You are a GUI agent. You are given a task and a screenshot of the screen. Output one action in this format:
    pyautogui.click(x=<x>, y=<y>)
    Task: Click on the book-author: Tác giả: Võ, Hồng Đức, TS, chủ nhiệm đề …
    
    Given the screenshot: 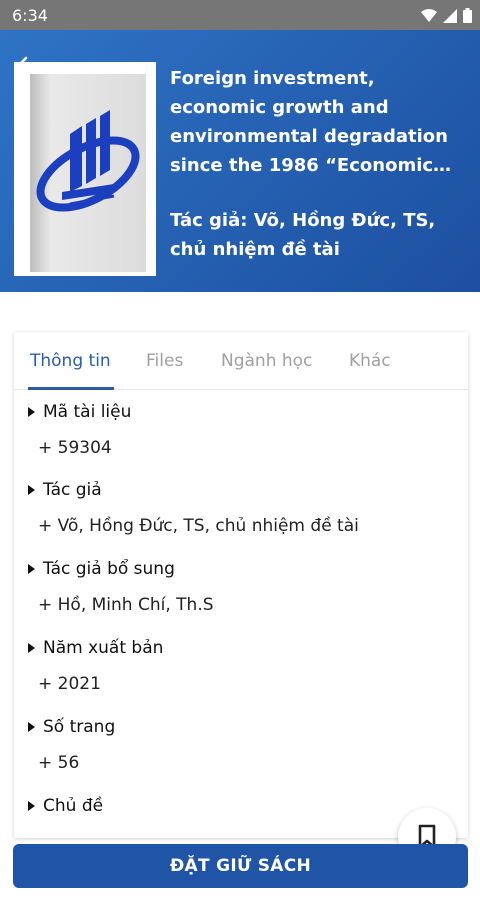 What is the action you would take?
    pyautogui.click(x=303, y=235)
    